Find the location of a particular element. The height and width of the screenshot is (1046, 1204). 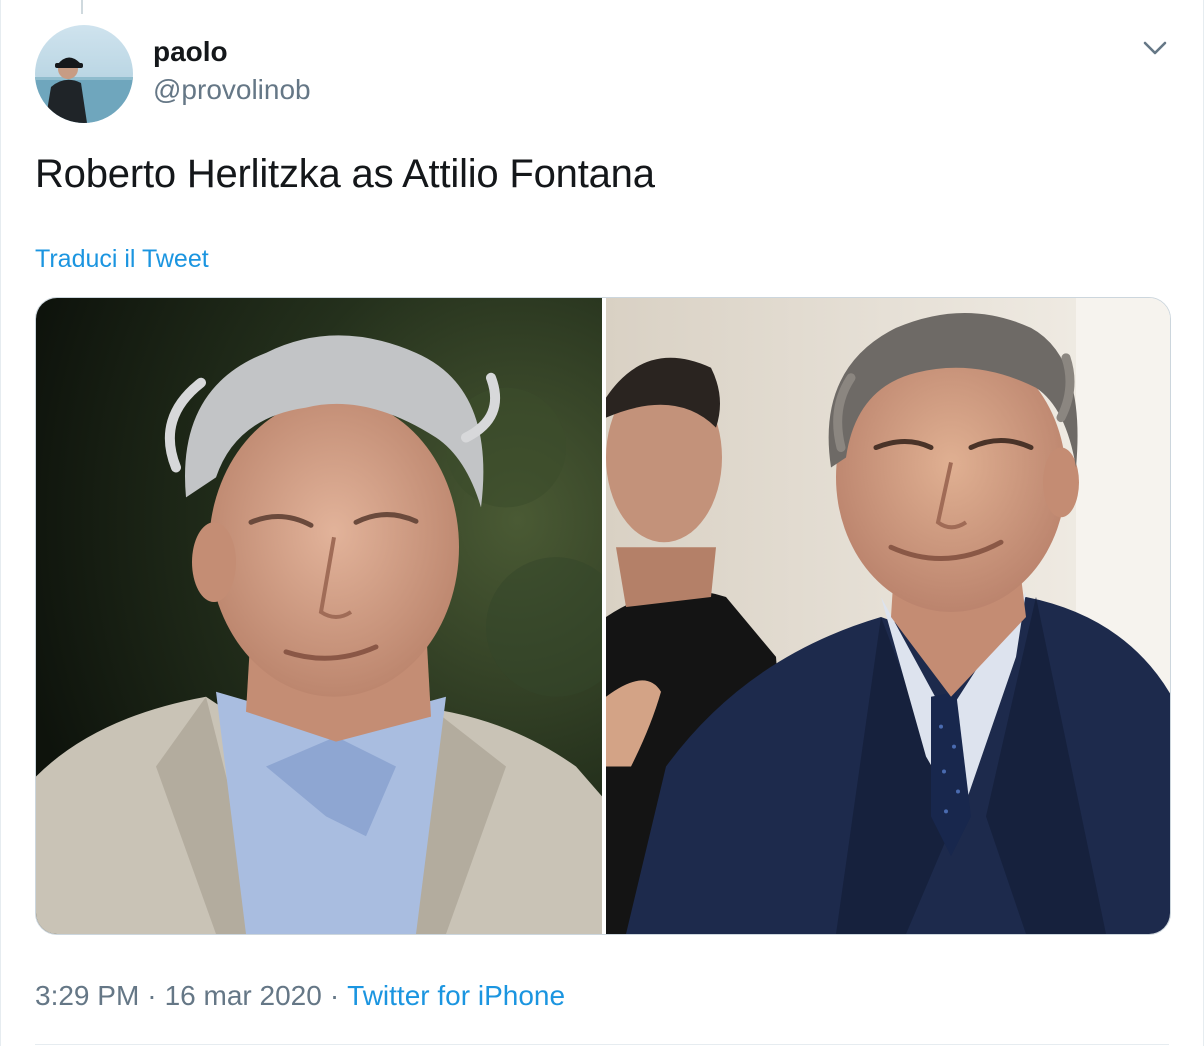

tweet-date: 16 mar 2020 is located at coordinates (243, 995).